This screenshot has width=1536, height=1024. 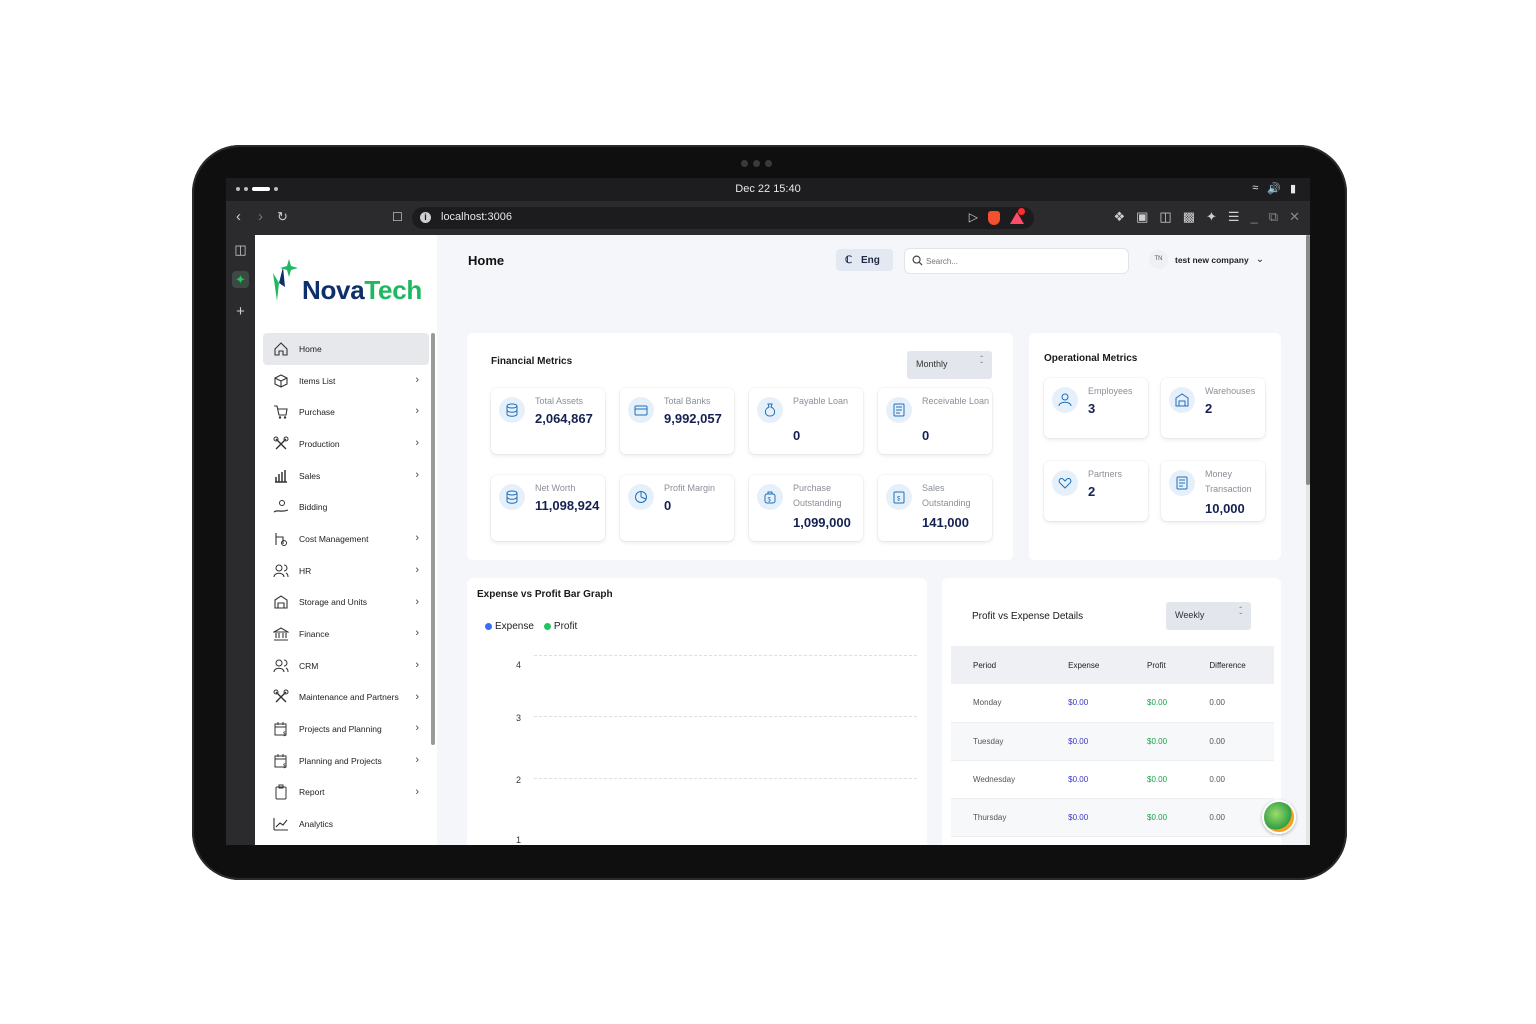 What do you see at coordinates (346, 793) in the screenshot?
I see `sidebar-item-report: Report ›` at bounding box center [346, 793].